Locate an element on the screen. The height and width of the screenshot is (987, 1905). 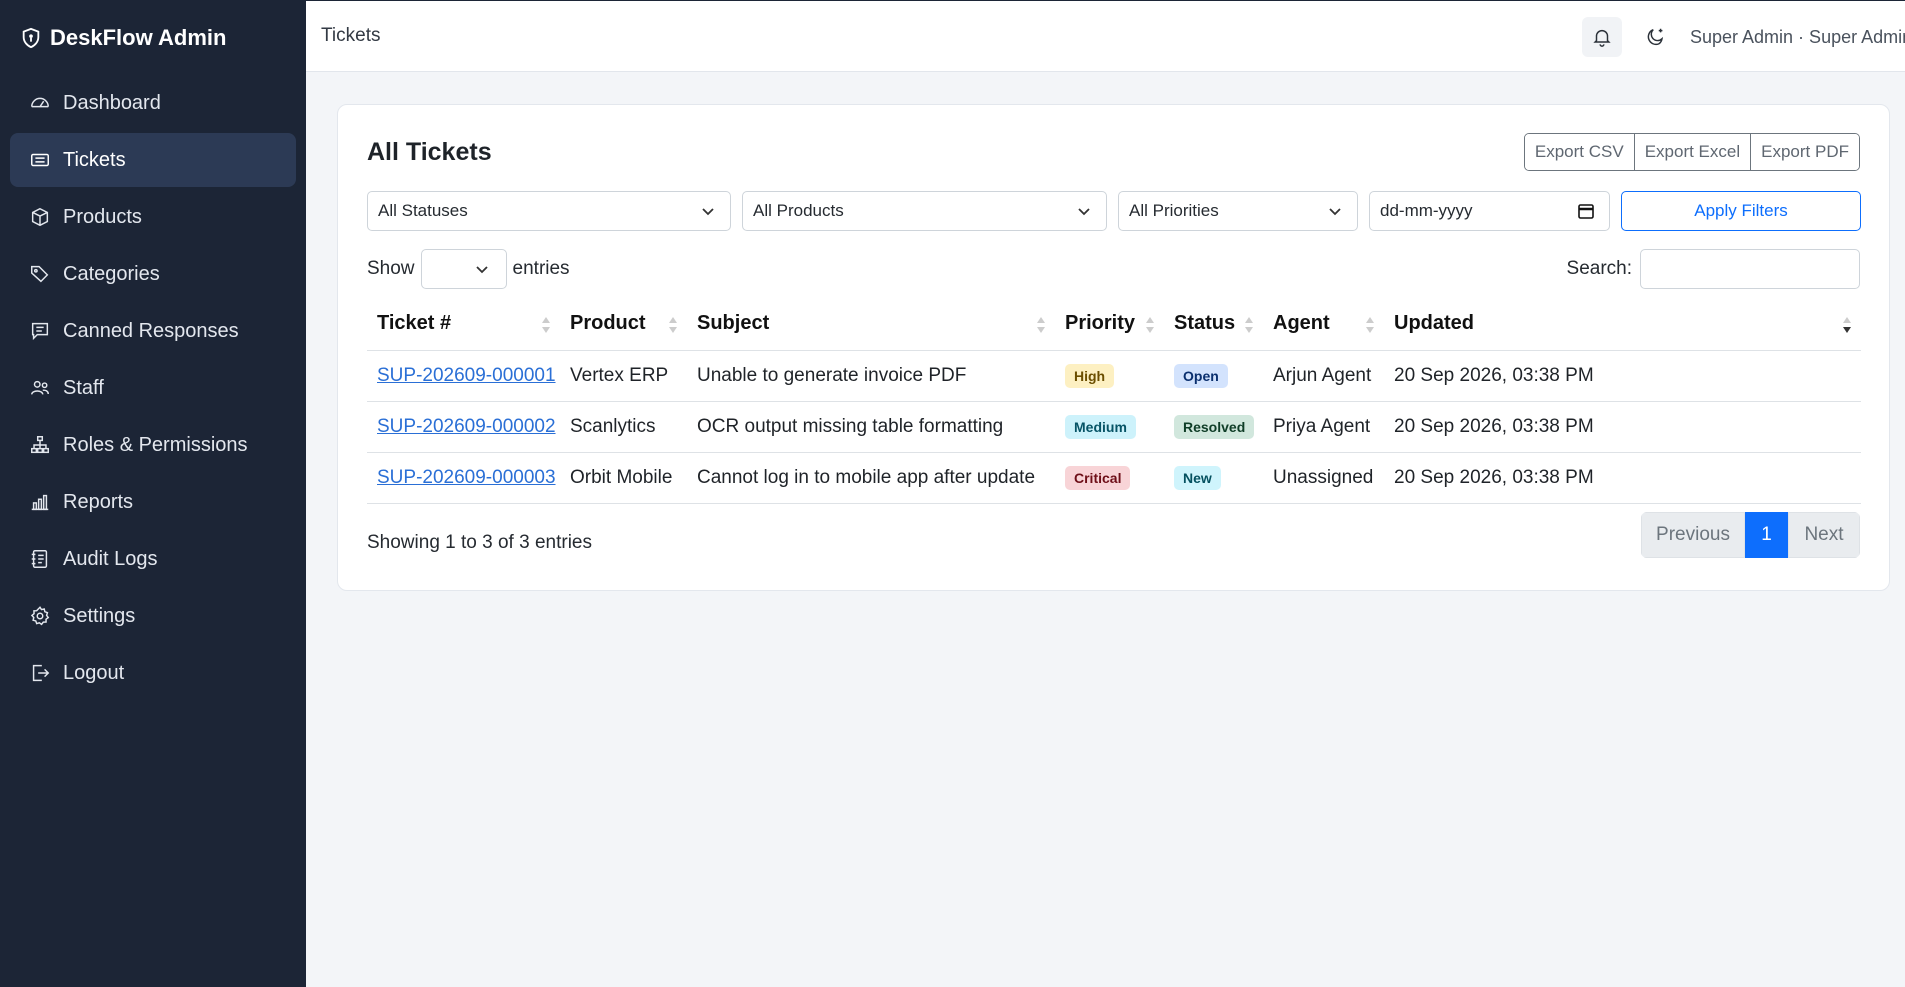
column-header-agent: Agent is located at coordinates (1323, 324).